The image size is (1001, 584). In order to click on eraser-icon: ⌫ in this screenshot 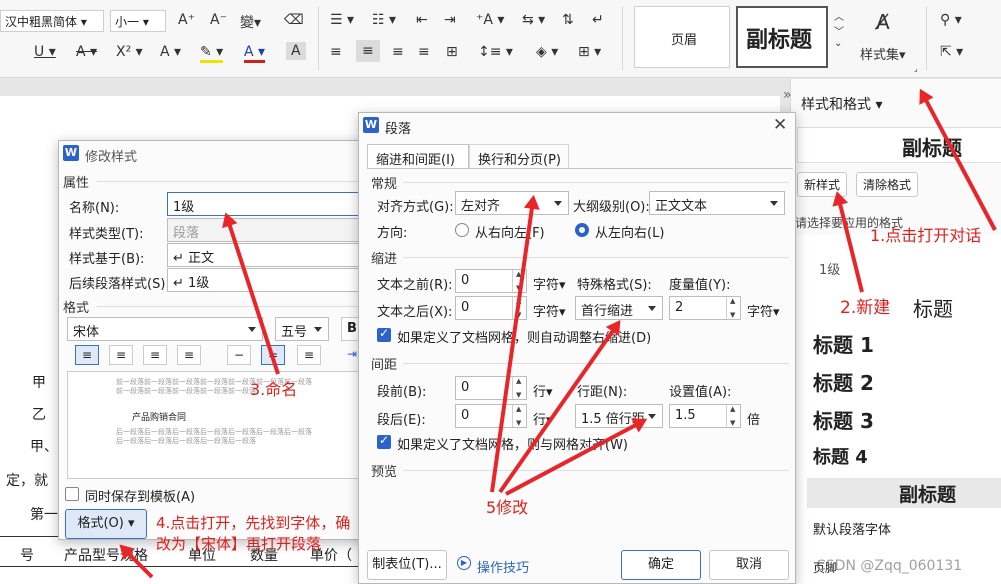, I will do `click(294, 20)`.